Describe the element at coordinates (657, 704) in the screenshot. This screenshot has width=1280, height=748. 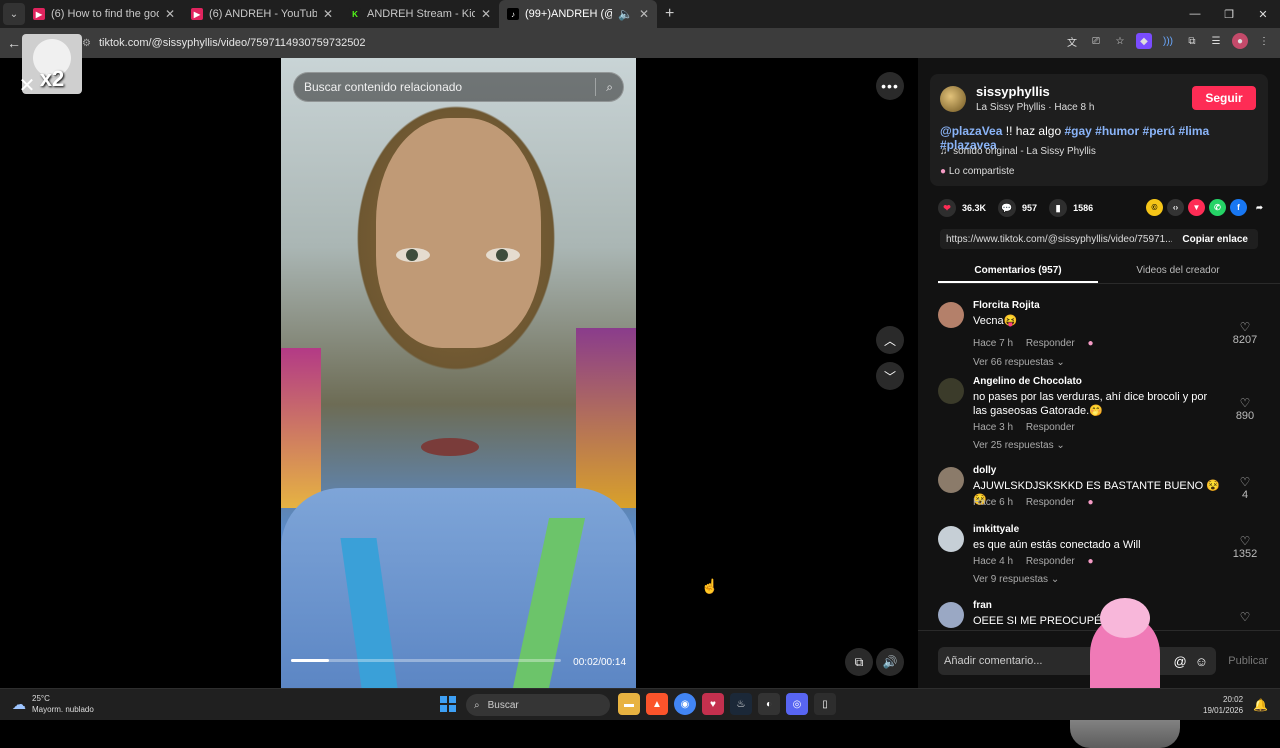
I see `brave-icon: ▲` at that location.